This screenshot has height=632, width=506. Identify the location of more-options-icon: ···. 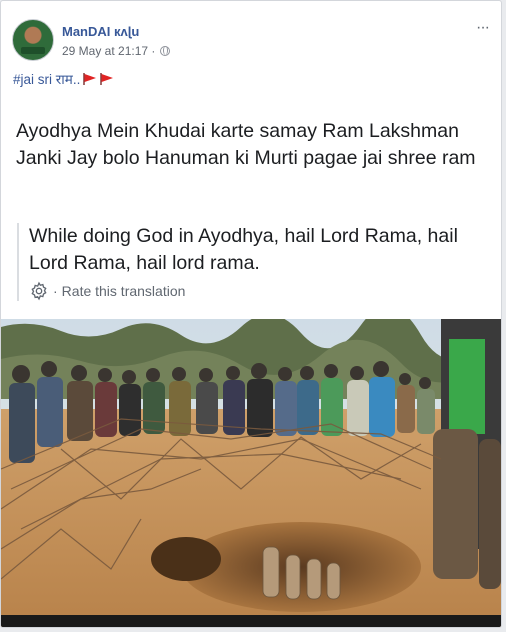
(483, 28).